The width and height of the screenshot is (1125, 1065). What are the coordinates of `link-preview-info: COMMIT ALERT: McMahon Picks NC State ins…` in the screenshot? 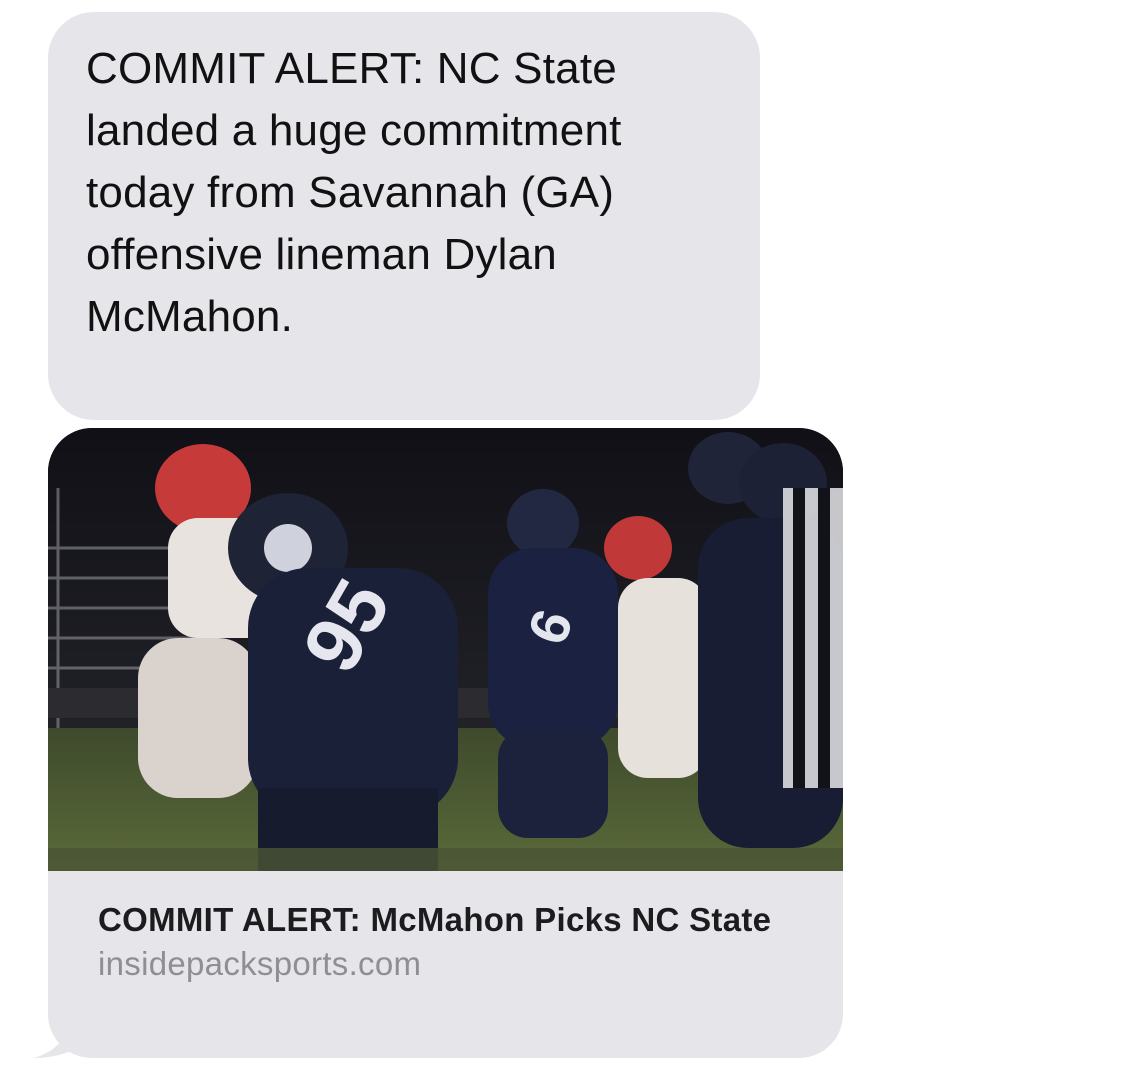 It's located at (448, 941).